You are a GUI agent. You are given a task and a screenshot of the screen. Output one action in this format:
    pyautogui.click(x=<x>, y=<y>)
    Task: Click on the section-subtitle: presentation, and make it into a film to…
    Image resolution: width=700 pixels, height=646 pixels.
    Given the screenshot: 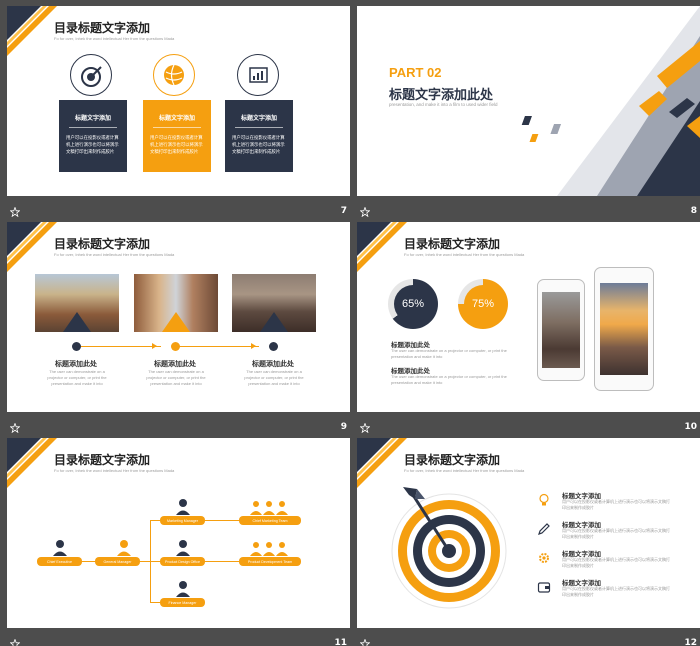 What is the action you would take?
    pyautogui.click(x=443, y=104)
    